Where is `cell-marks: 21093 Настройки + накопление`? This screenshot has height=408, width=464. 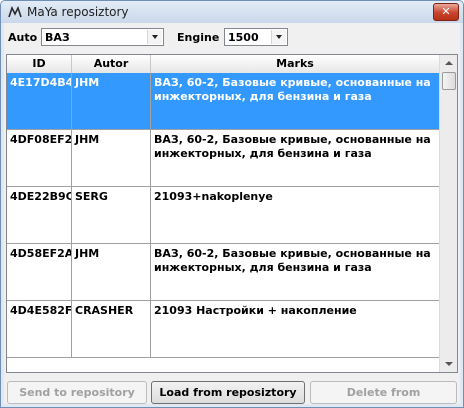 cell-marks: 21093 Настройки + накопление is located at coordinates (295, 329).